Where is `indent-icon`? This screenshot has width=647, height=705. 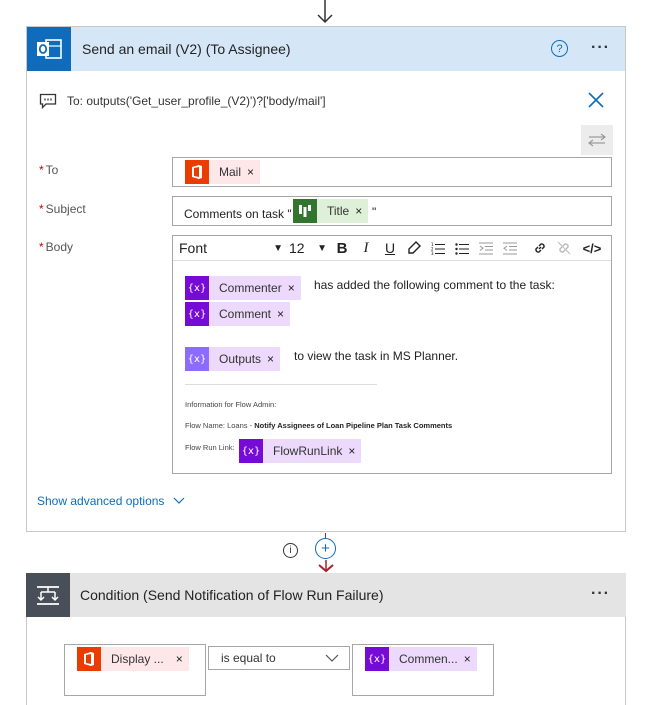 indent-icon is located at coordinates (486, 248).